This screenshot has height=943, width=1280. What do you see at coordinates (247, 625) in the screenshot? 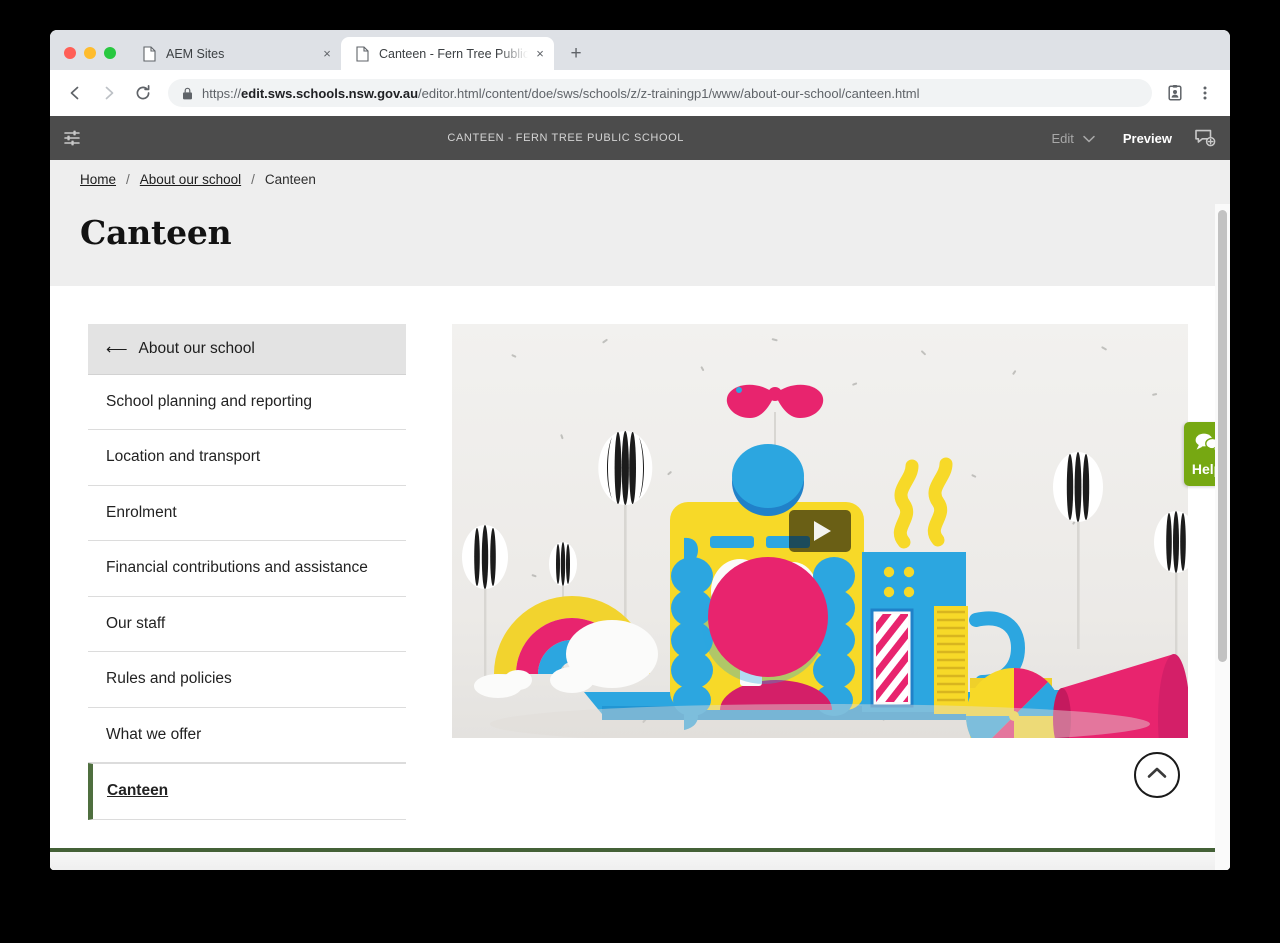
I see `sidebar-item-our-staff: Our staff` at bounding box center [247, 625].